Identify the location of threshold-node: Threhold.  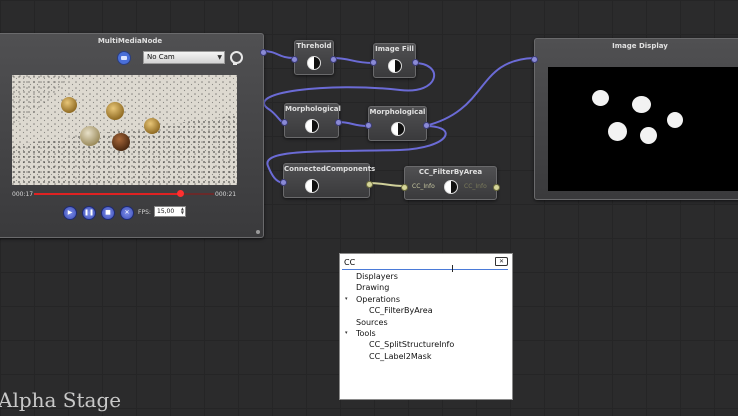
(314, 57).